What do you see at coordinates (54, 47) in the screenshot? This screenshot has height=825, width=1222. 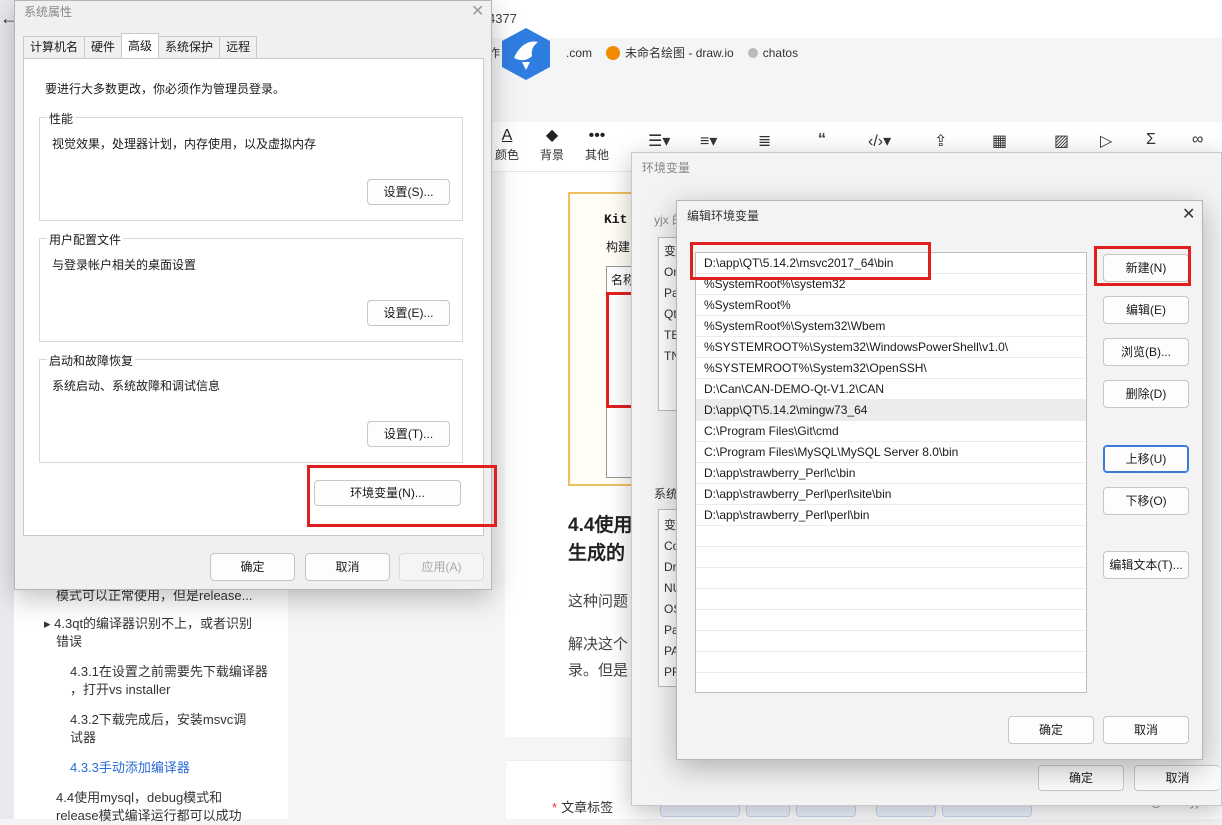 I see `tab-computer-name: 计算机名` at bounding box center [54, 47].